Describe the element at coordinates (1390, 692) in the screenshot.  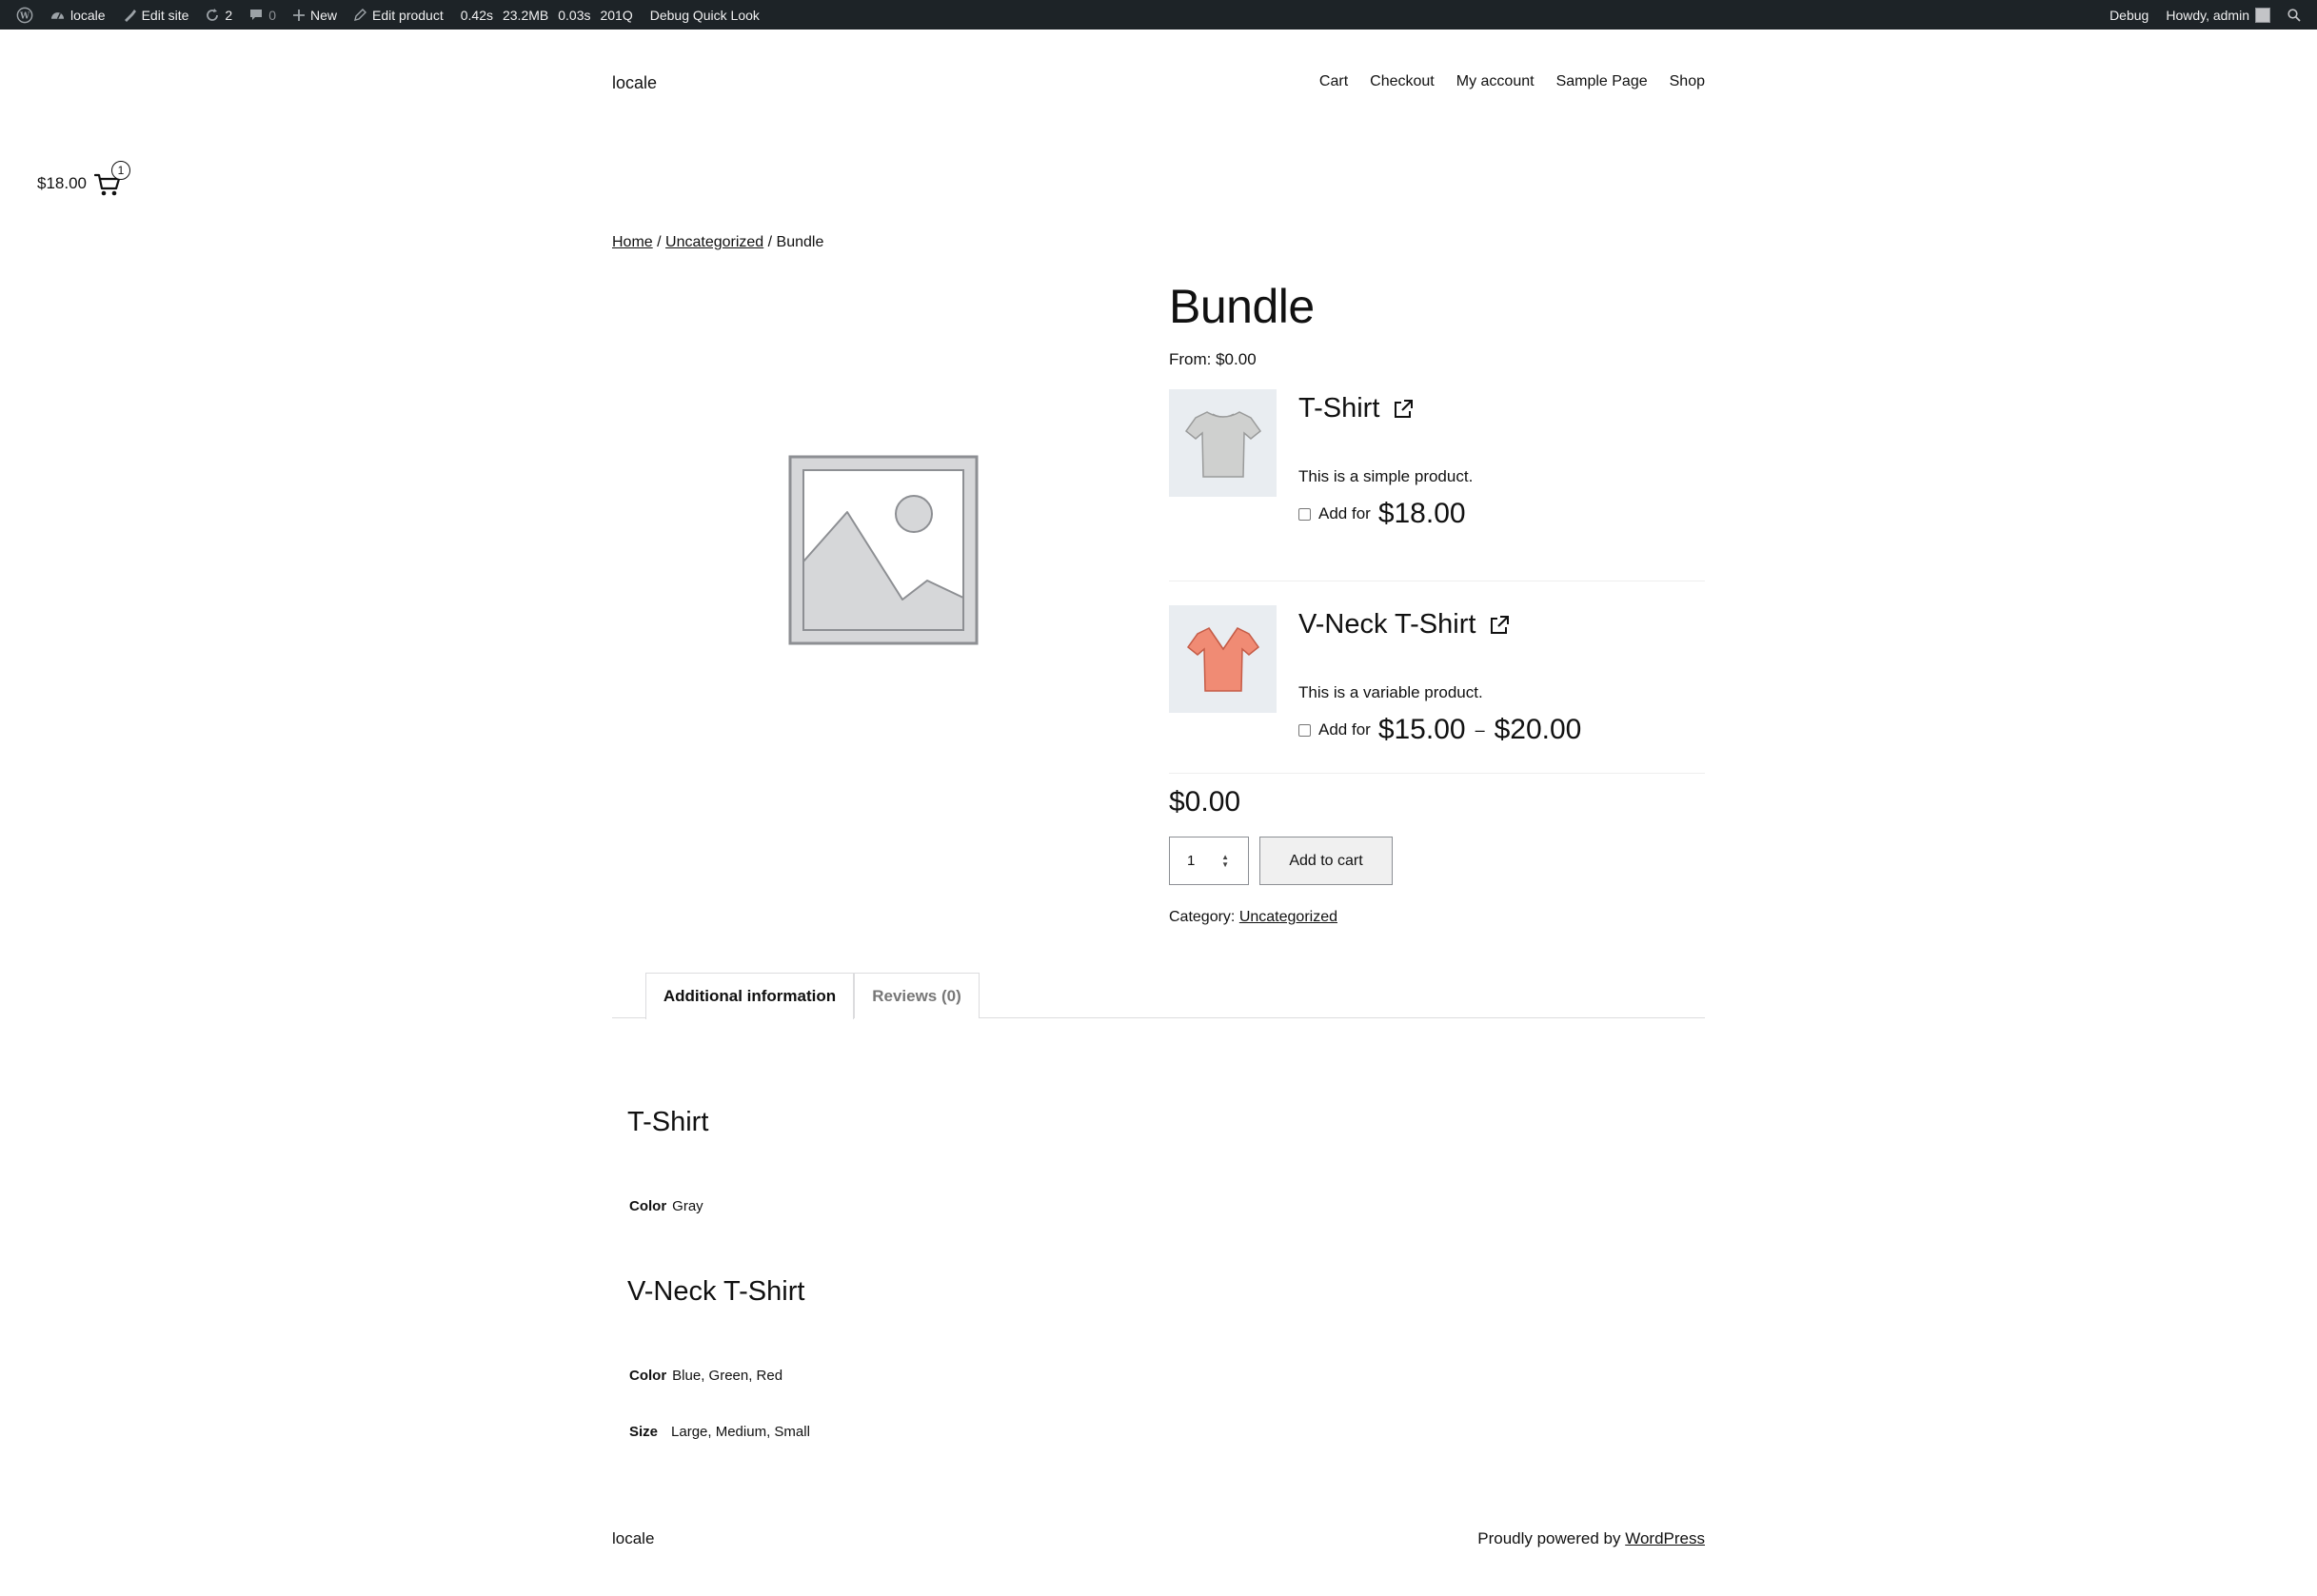
I see `bundle-item-description: This is a variable product.` at that location.